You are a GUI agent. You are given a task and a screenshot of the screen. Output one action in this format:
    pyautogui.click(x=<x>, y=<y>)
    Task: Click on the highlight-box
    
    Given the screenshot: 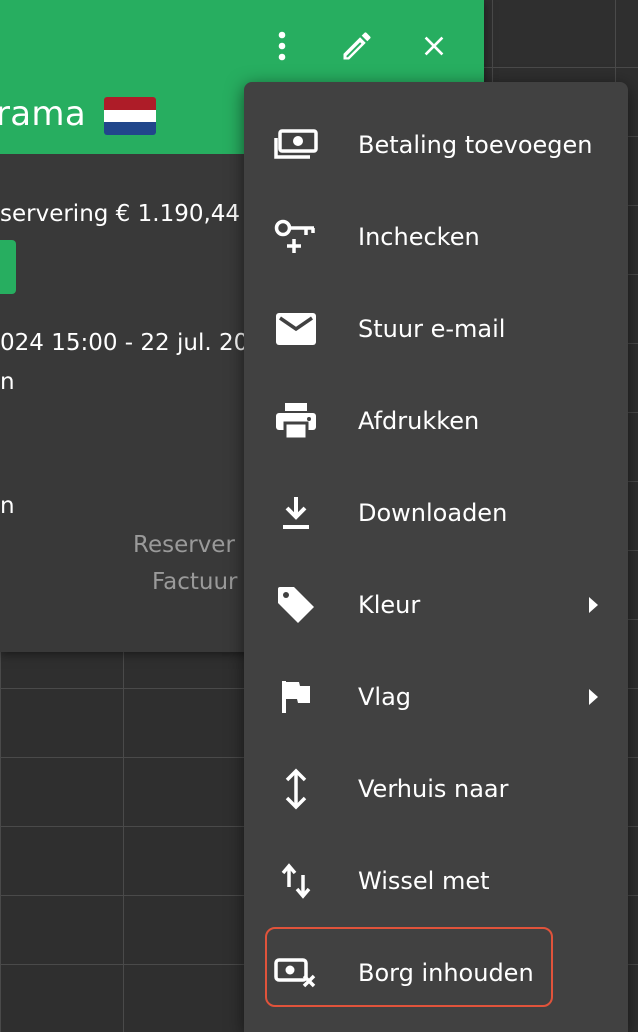 What is the action you would take?
    pyautogui.click(x=409, y=967)
    